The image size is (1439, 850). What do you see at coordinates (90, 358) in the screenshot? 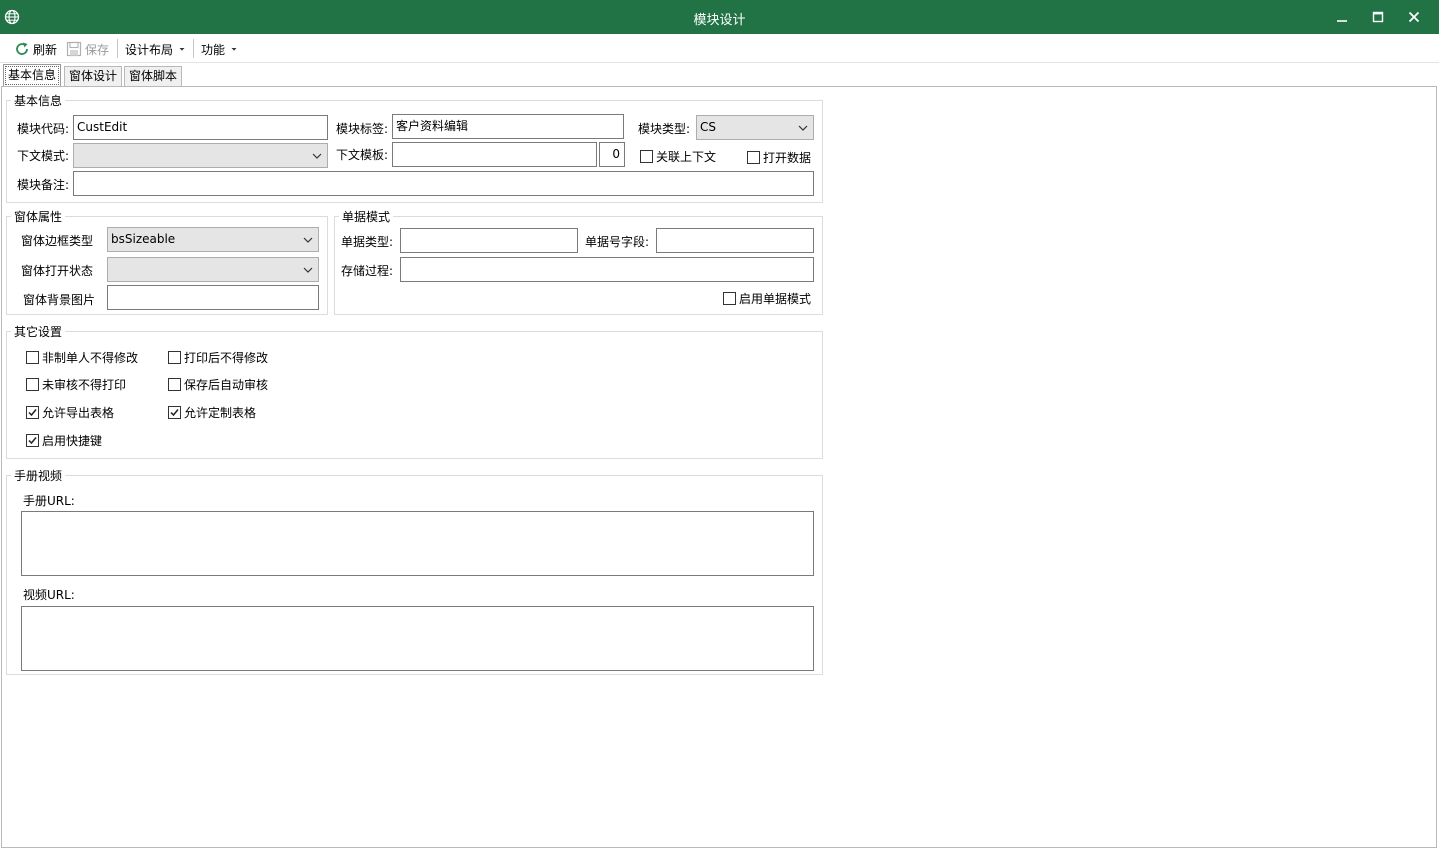
I see `no-modify-non-creator-label: 非制单人不得修改` at bounding box center [90, 358].